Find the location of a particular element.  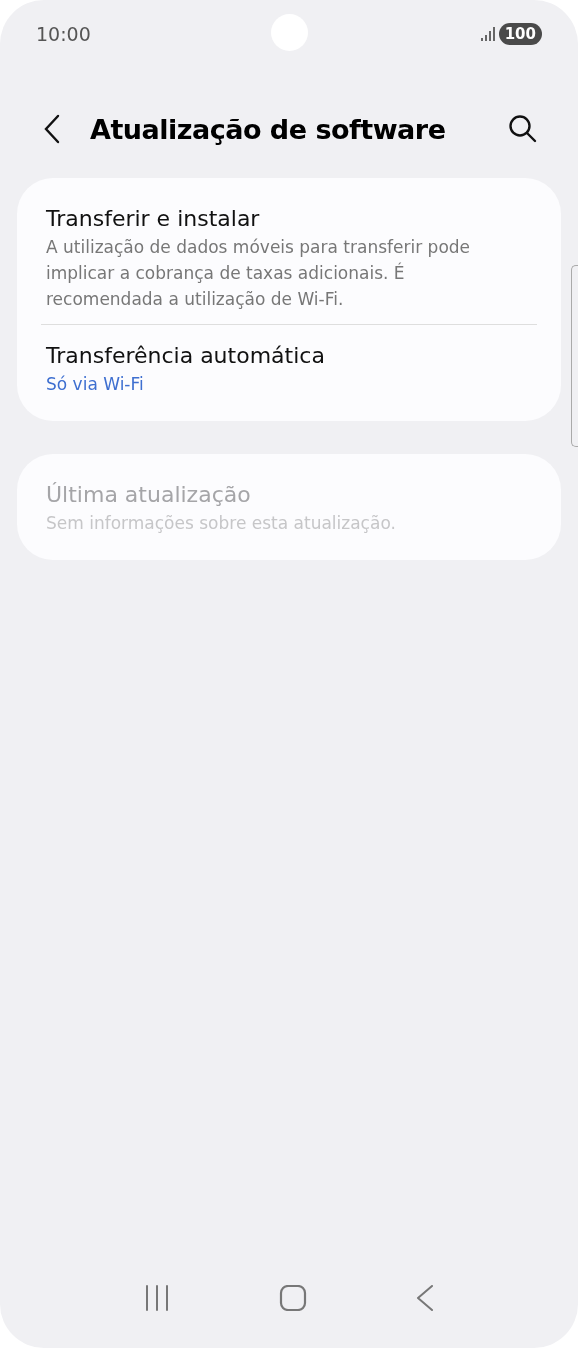

item-title: Transferência automática is located at coordinates (186, 356).